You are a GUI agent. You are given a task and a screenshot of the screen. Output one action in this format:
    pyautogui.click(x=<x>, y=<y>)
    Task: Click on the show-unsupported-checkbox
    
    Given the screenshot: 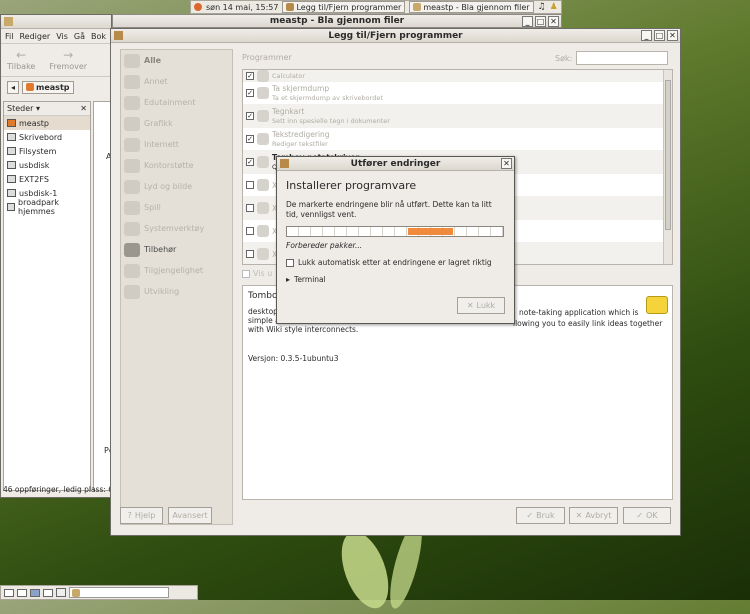 What is the action you would take?
    pyautogui.click(x=246, y=273)
    